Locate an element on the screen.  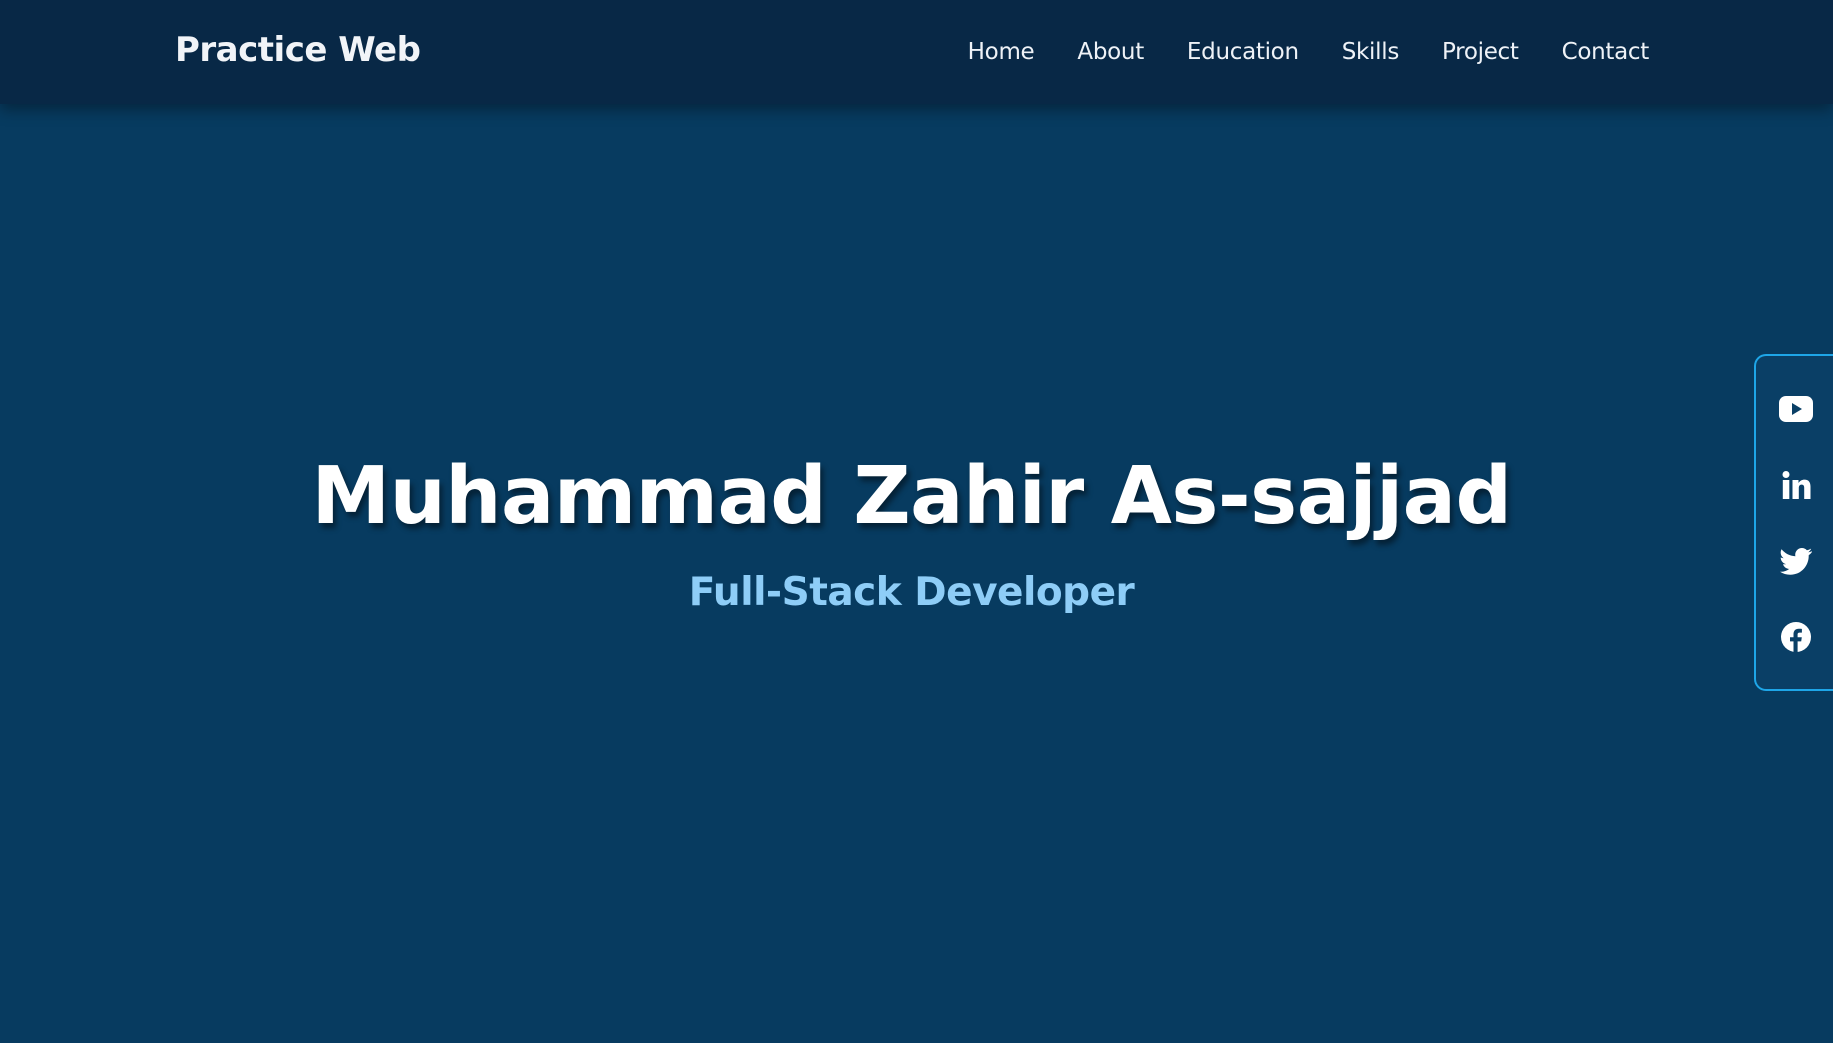
youtube-icon is located at coordinates (1796, 409).